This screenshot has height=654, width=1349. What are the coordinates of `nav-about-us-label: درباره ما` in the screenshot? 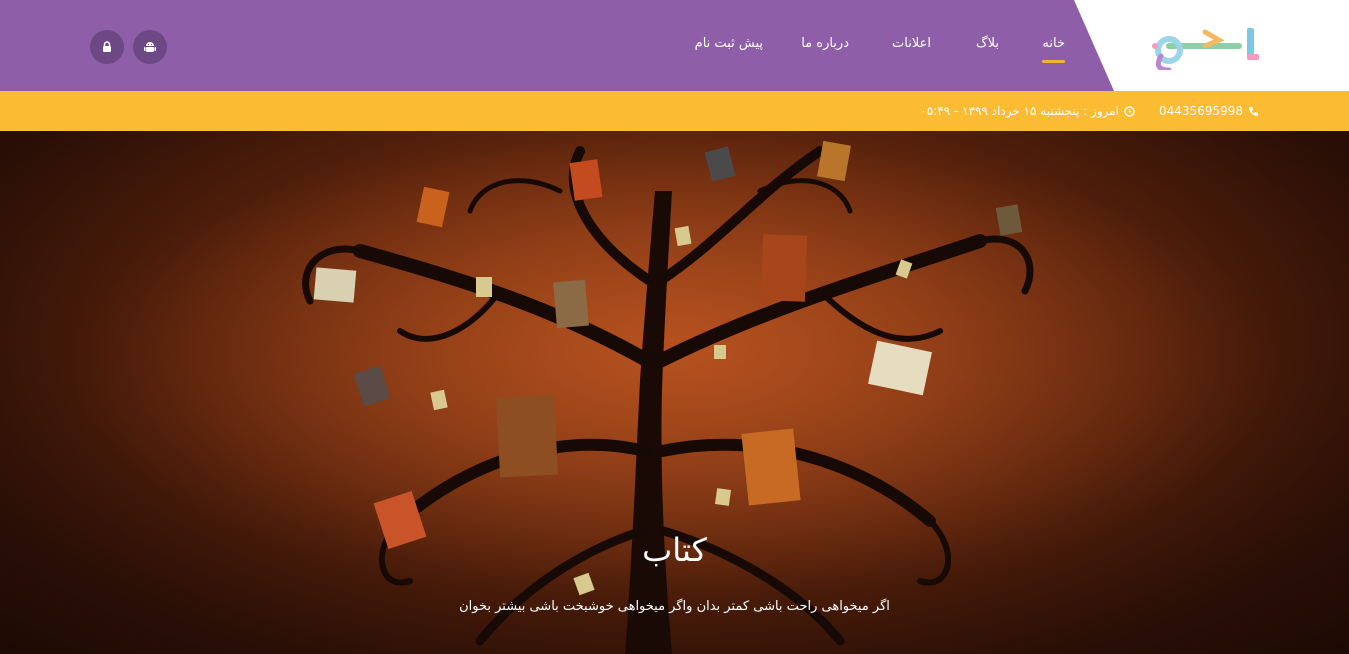 It's located at (825, 43).